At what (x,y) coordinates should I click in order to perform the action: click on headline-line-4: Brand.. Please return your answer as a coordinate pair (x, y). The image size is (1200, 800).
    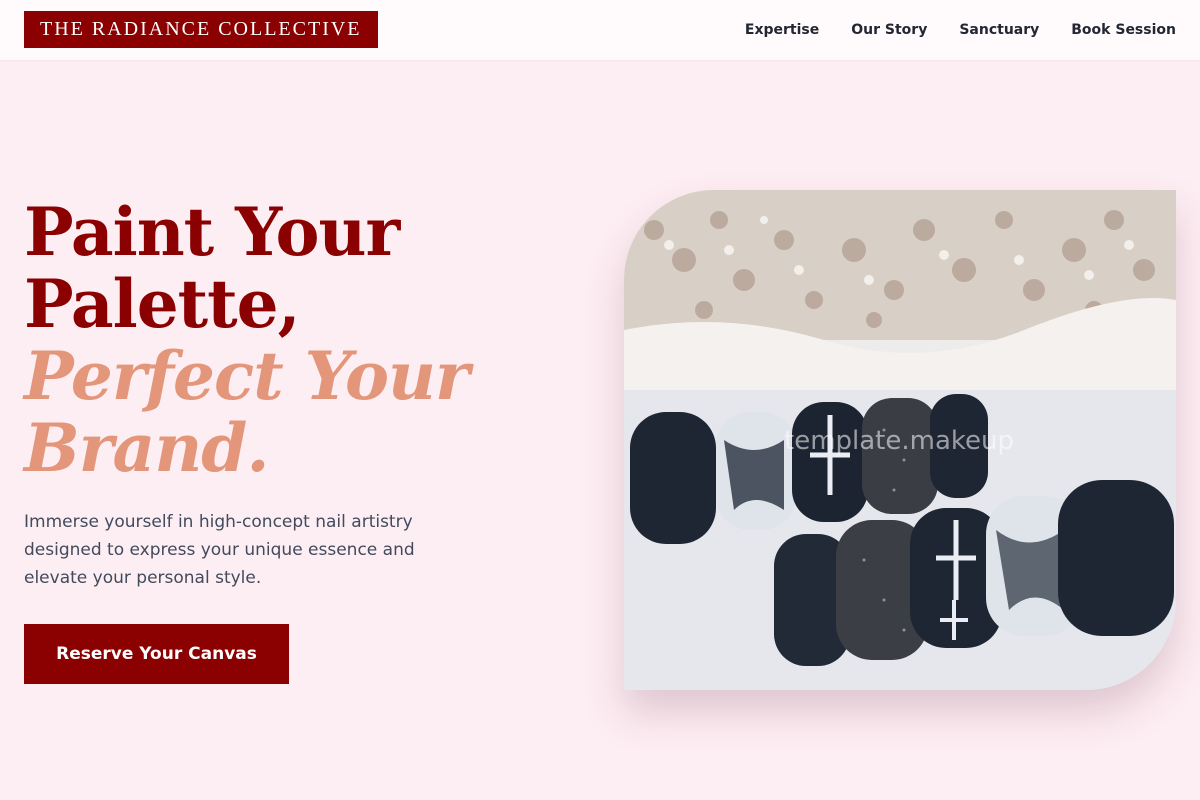
    Looking at the image, I should click on (146, 448).